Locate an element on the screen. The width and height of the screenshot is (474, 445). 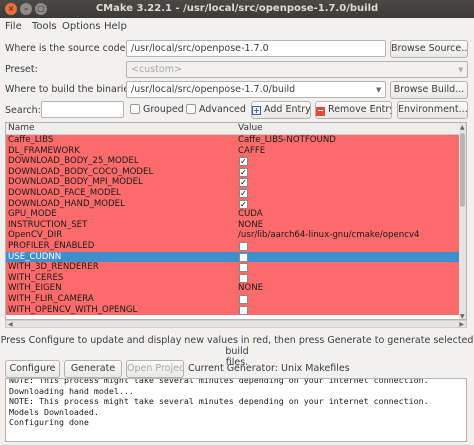
table-row: WITH_3D_RENDERER is located at coordinates (233, 267).